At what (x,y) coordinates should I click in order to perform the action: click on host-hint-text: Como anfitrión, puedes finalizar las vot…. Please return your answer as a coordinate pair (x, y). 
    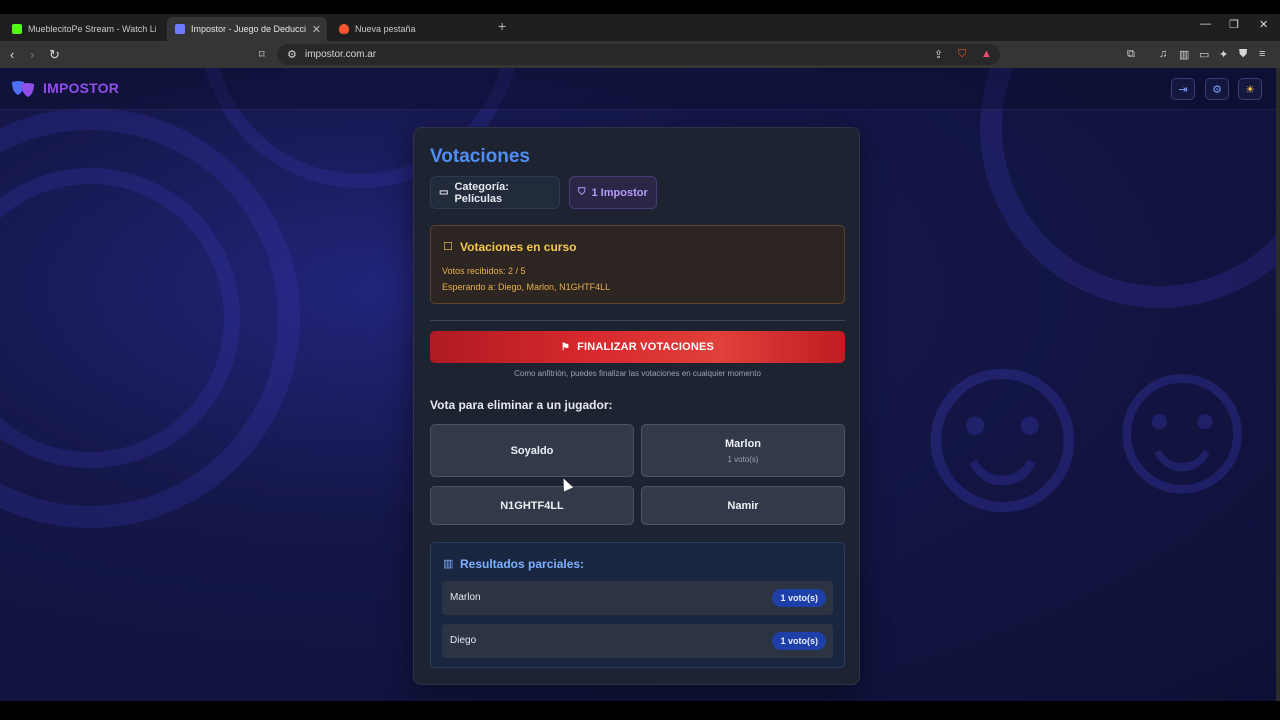
    Looking at the image, I should click on (637, 373).